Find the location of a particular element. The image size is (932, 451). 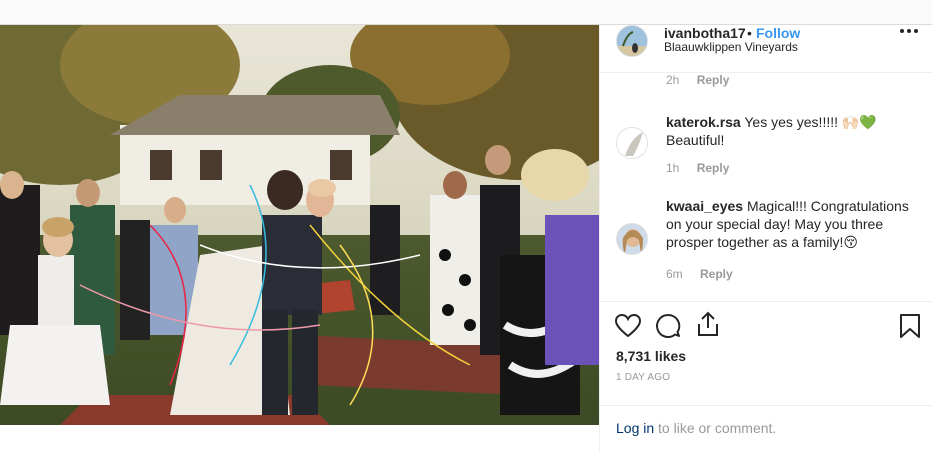

comment-username: kwaai_eyes is located at coordinates (704, 206).